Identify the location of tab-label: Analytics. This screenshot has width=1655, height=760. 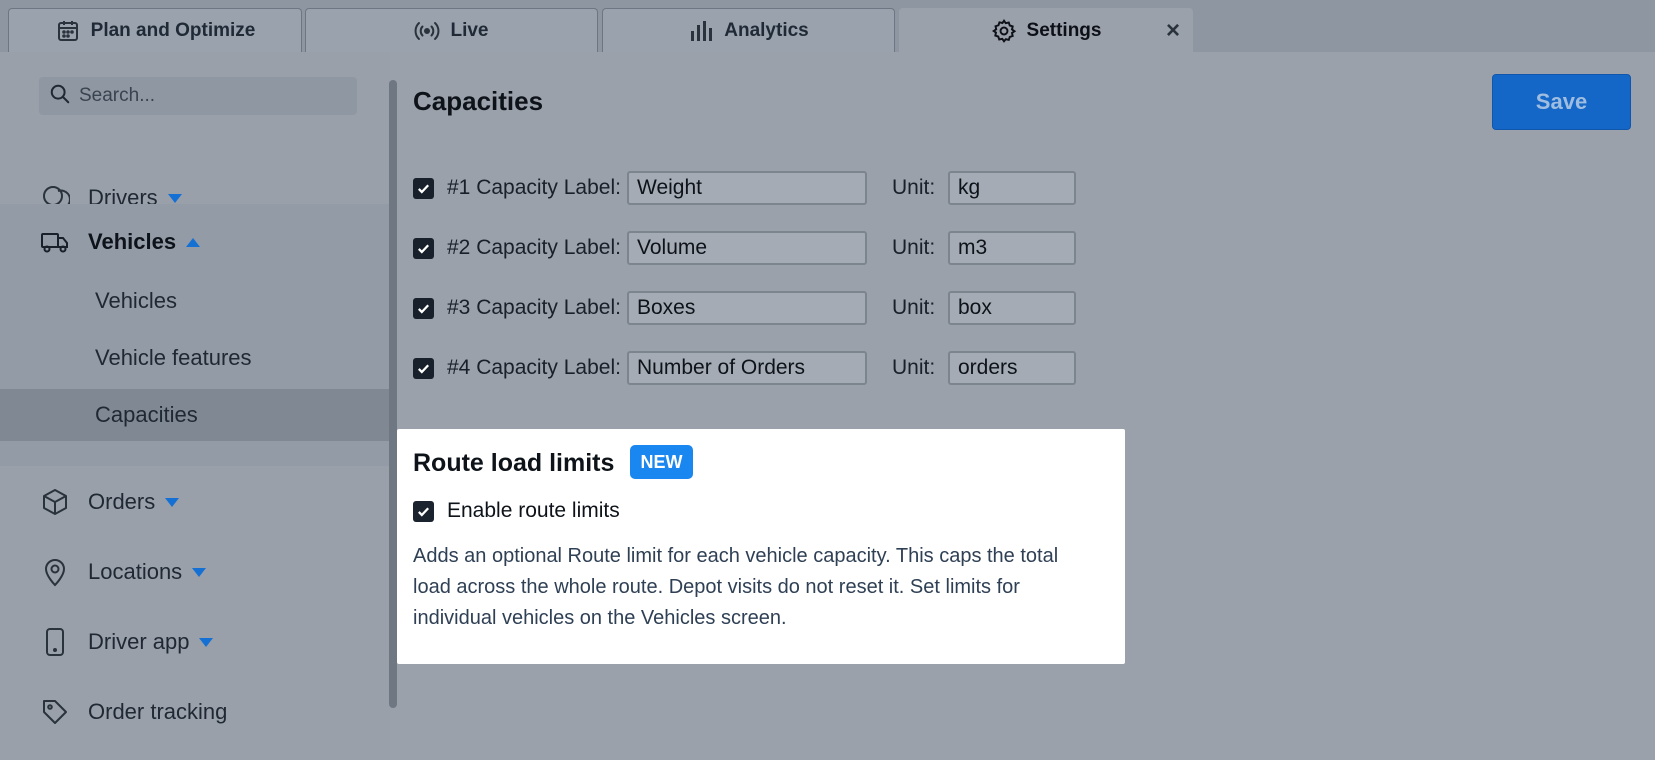
(766, 30).